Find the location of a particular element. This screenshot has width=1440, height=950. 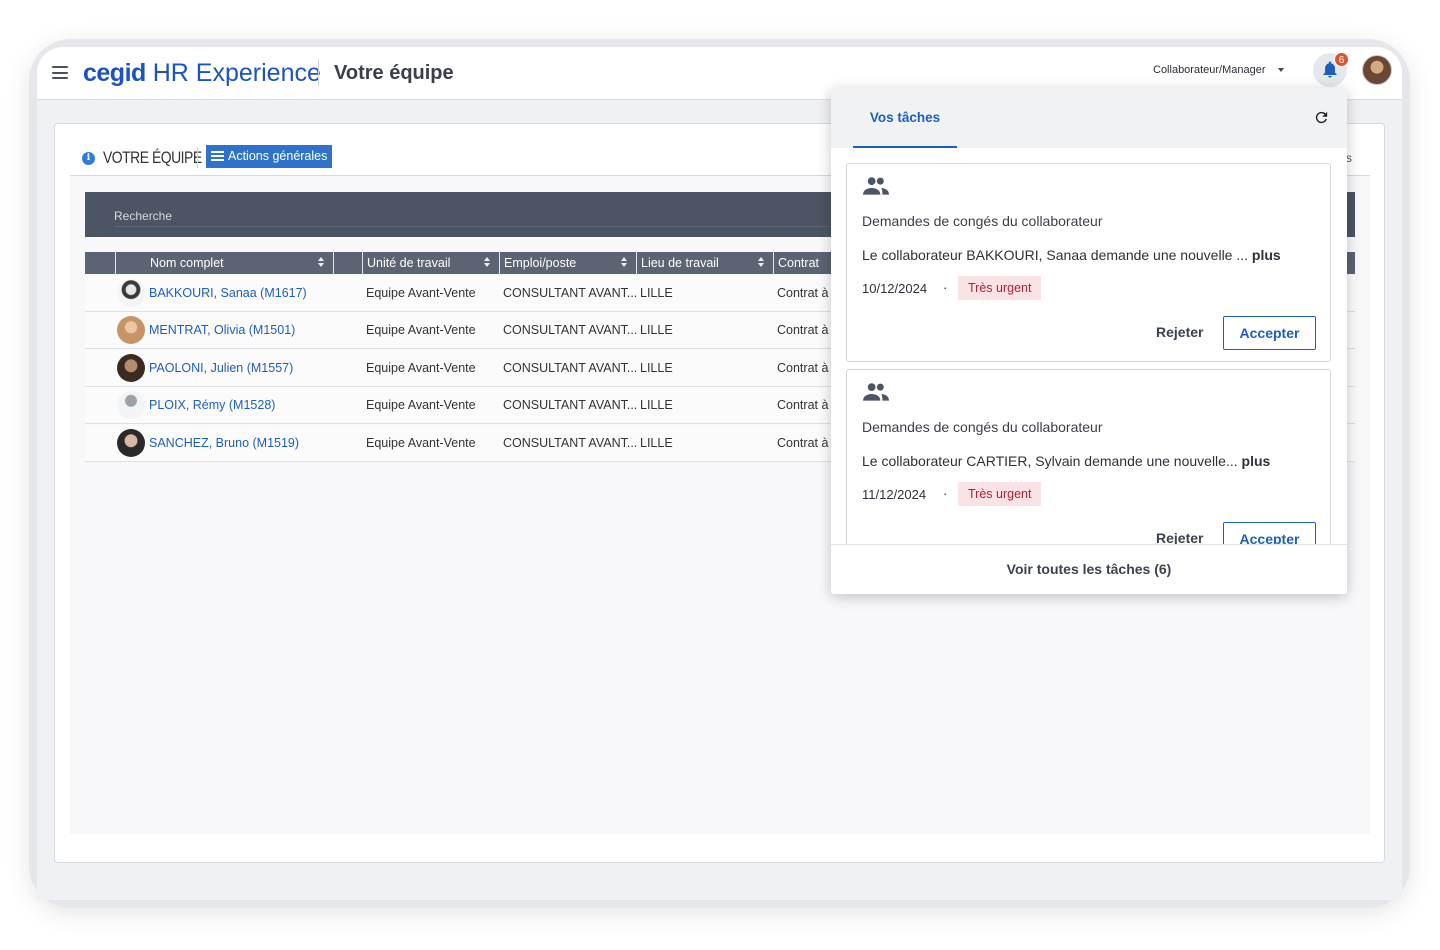

employee-name-link: BAKKOURI, Sanaa (M1617) is located at coordinates (228, 293).